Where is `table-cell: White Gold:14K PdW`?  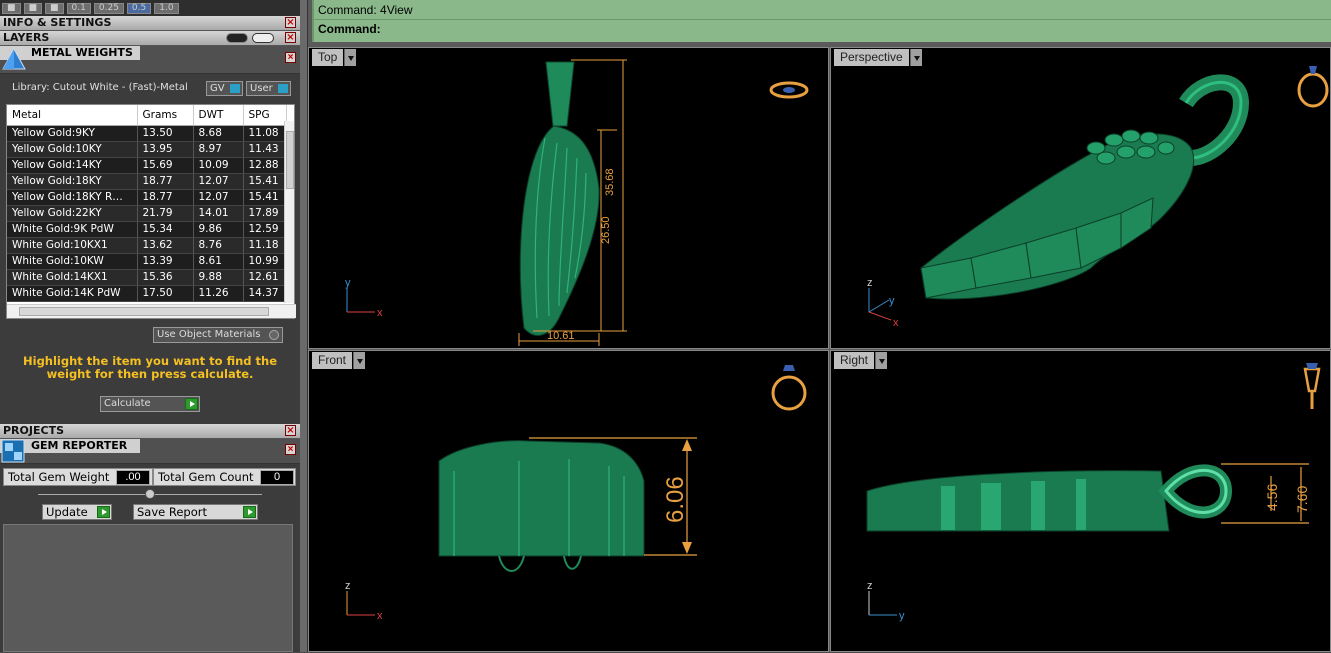
table-cell: White Gold:14K PdW is located at coordinates (72, 293).